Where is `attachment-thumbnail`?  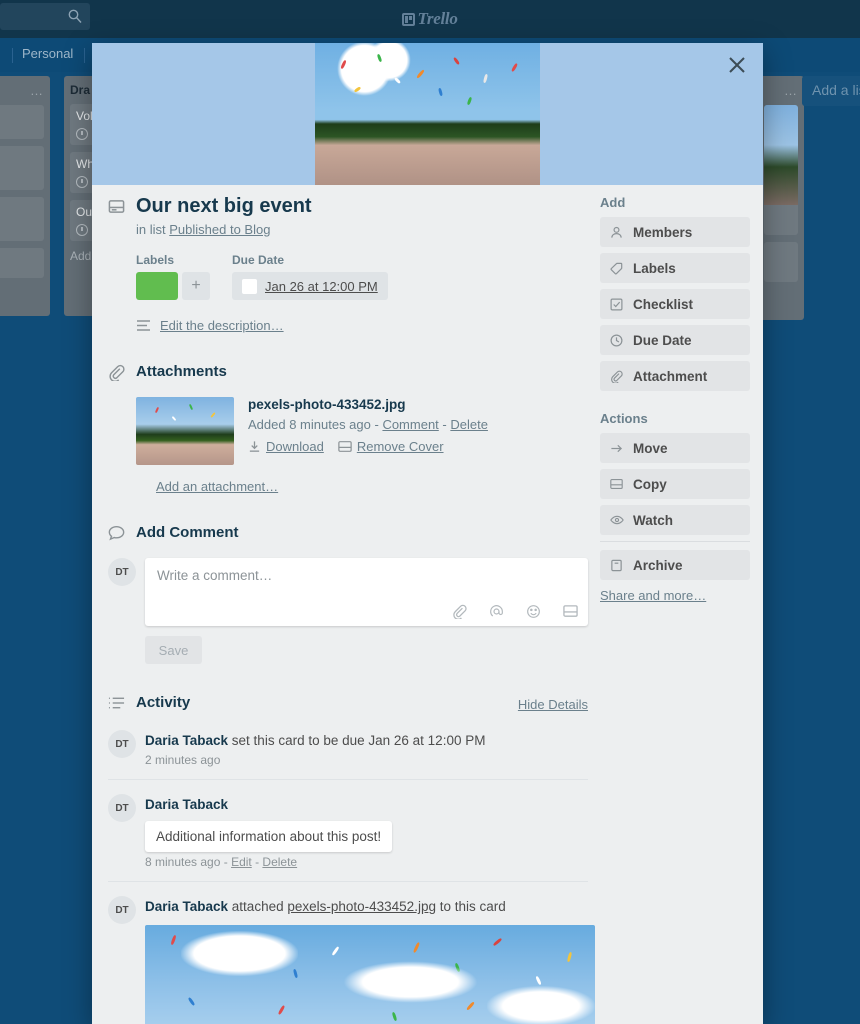
attachment-thumbnail is located at coordinates (185, 431).